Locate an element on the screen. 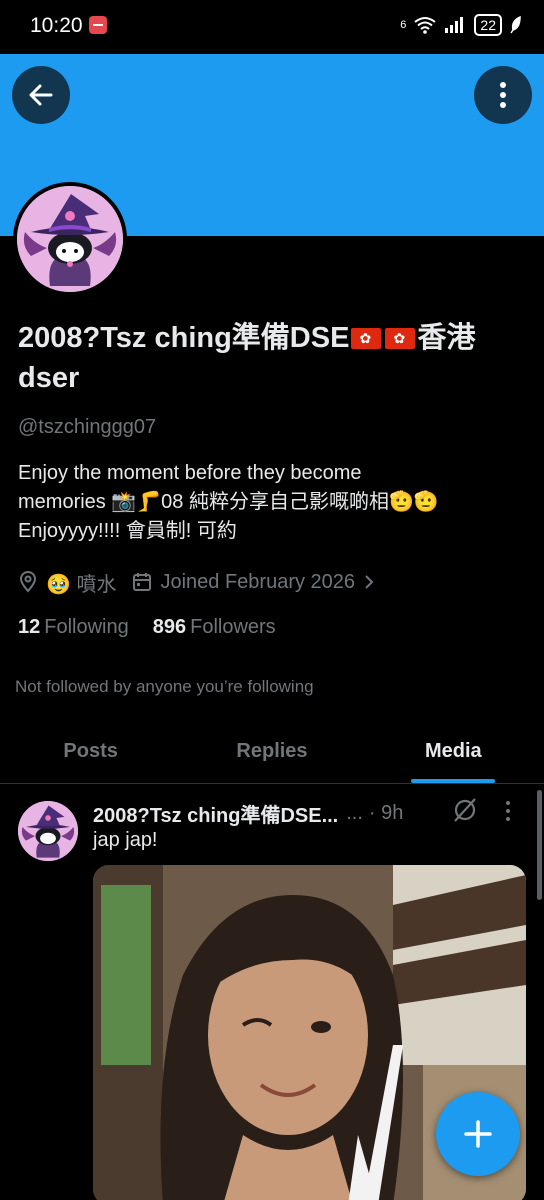 Image resolution: width=544 pixels, height=1200 pixels. status-bar: 10:20 6 22 is located at coordinates (272, 27).